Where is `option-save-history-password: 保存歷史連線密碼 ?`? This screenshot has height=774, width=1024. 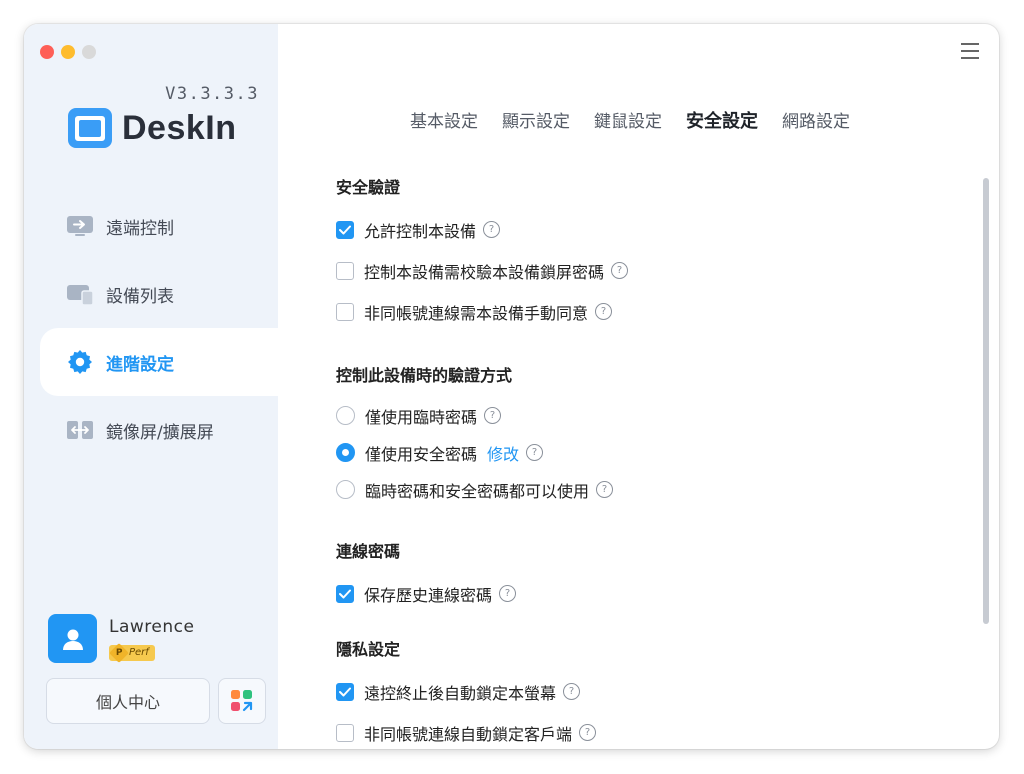
option-save-history-password: 保存歷史連線密碼 ? is located at coordinates (656, 593).